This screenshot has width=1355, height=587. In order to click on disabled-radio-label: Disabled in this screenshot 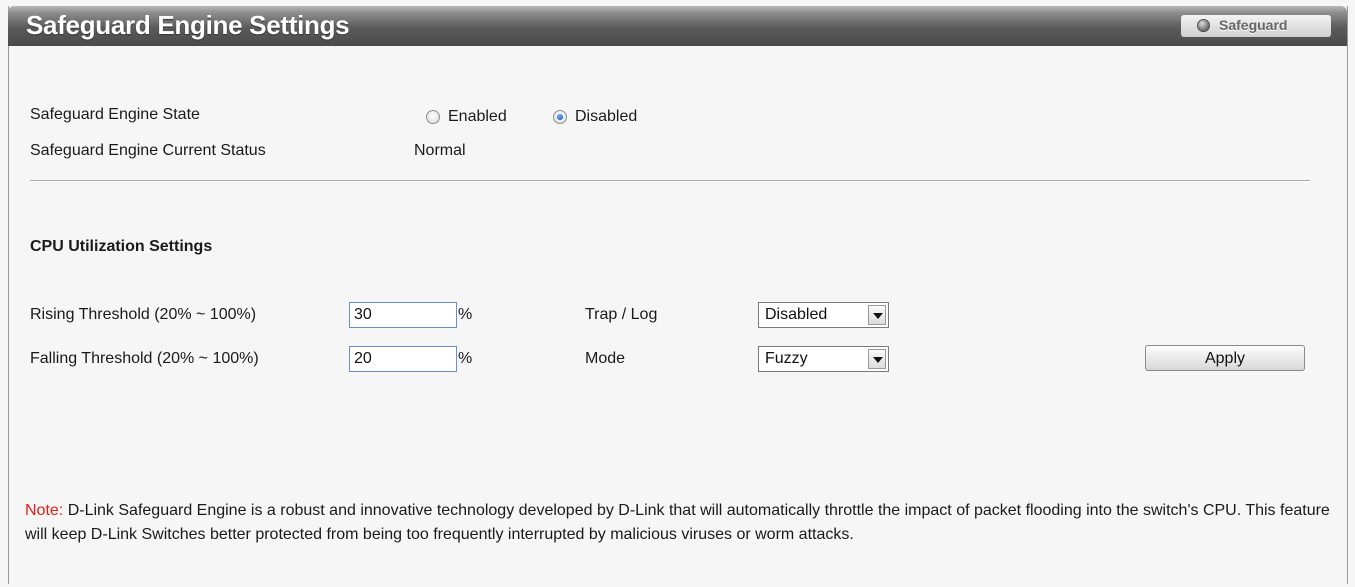, I will do `click(606, 117)`.